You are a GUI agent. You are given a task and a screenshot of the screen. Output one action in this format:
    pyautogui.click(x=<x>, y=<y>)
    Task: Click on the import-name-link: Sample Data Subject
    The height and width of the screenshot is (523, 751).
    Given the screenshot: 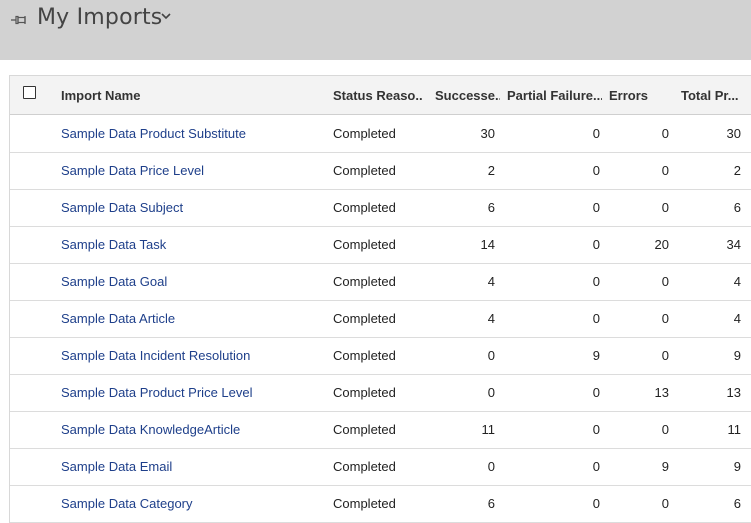 What is the action you would take?
    pyautogui.click(x=193, y=207)
    